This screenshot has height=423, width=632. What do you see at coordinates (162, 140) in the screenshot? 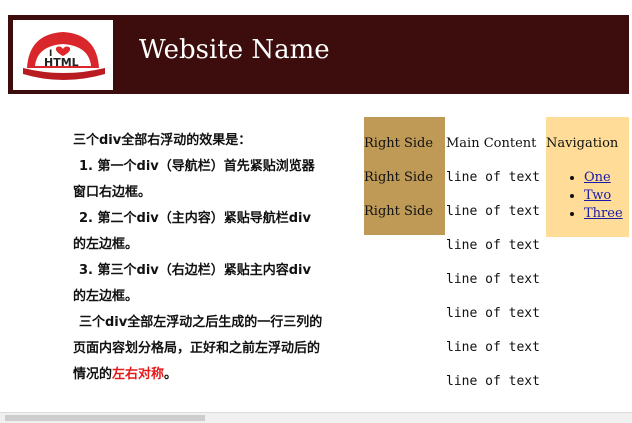
I see `description-heading: 三个div全部右浮动的效果是：` at bounding box center [162, 140].